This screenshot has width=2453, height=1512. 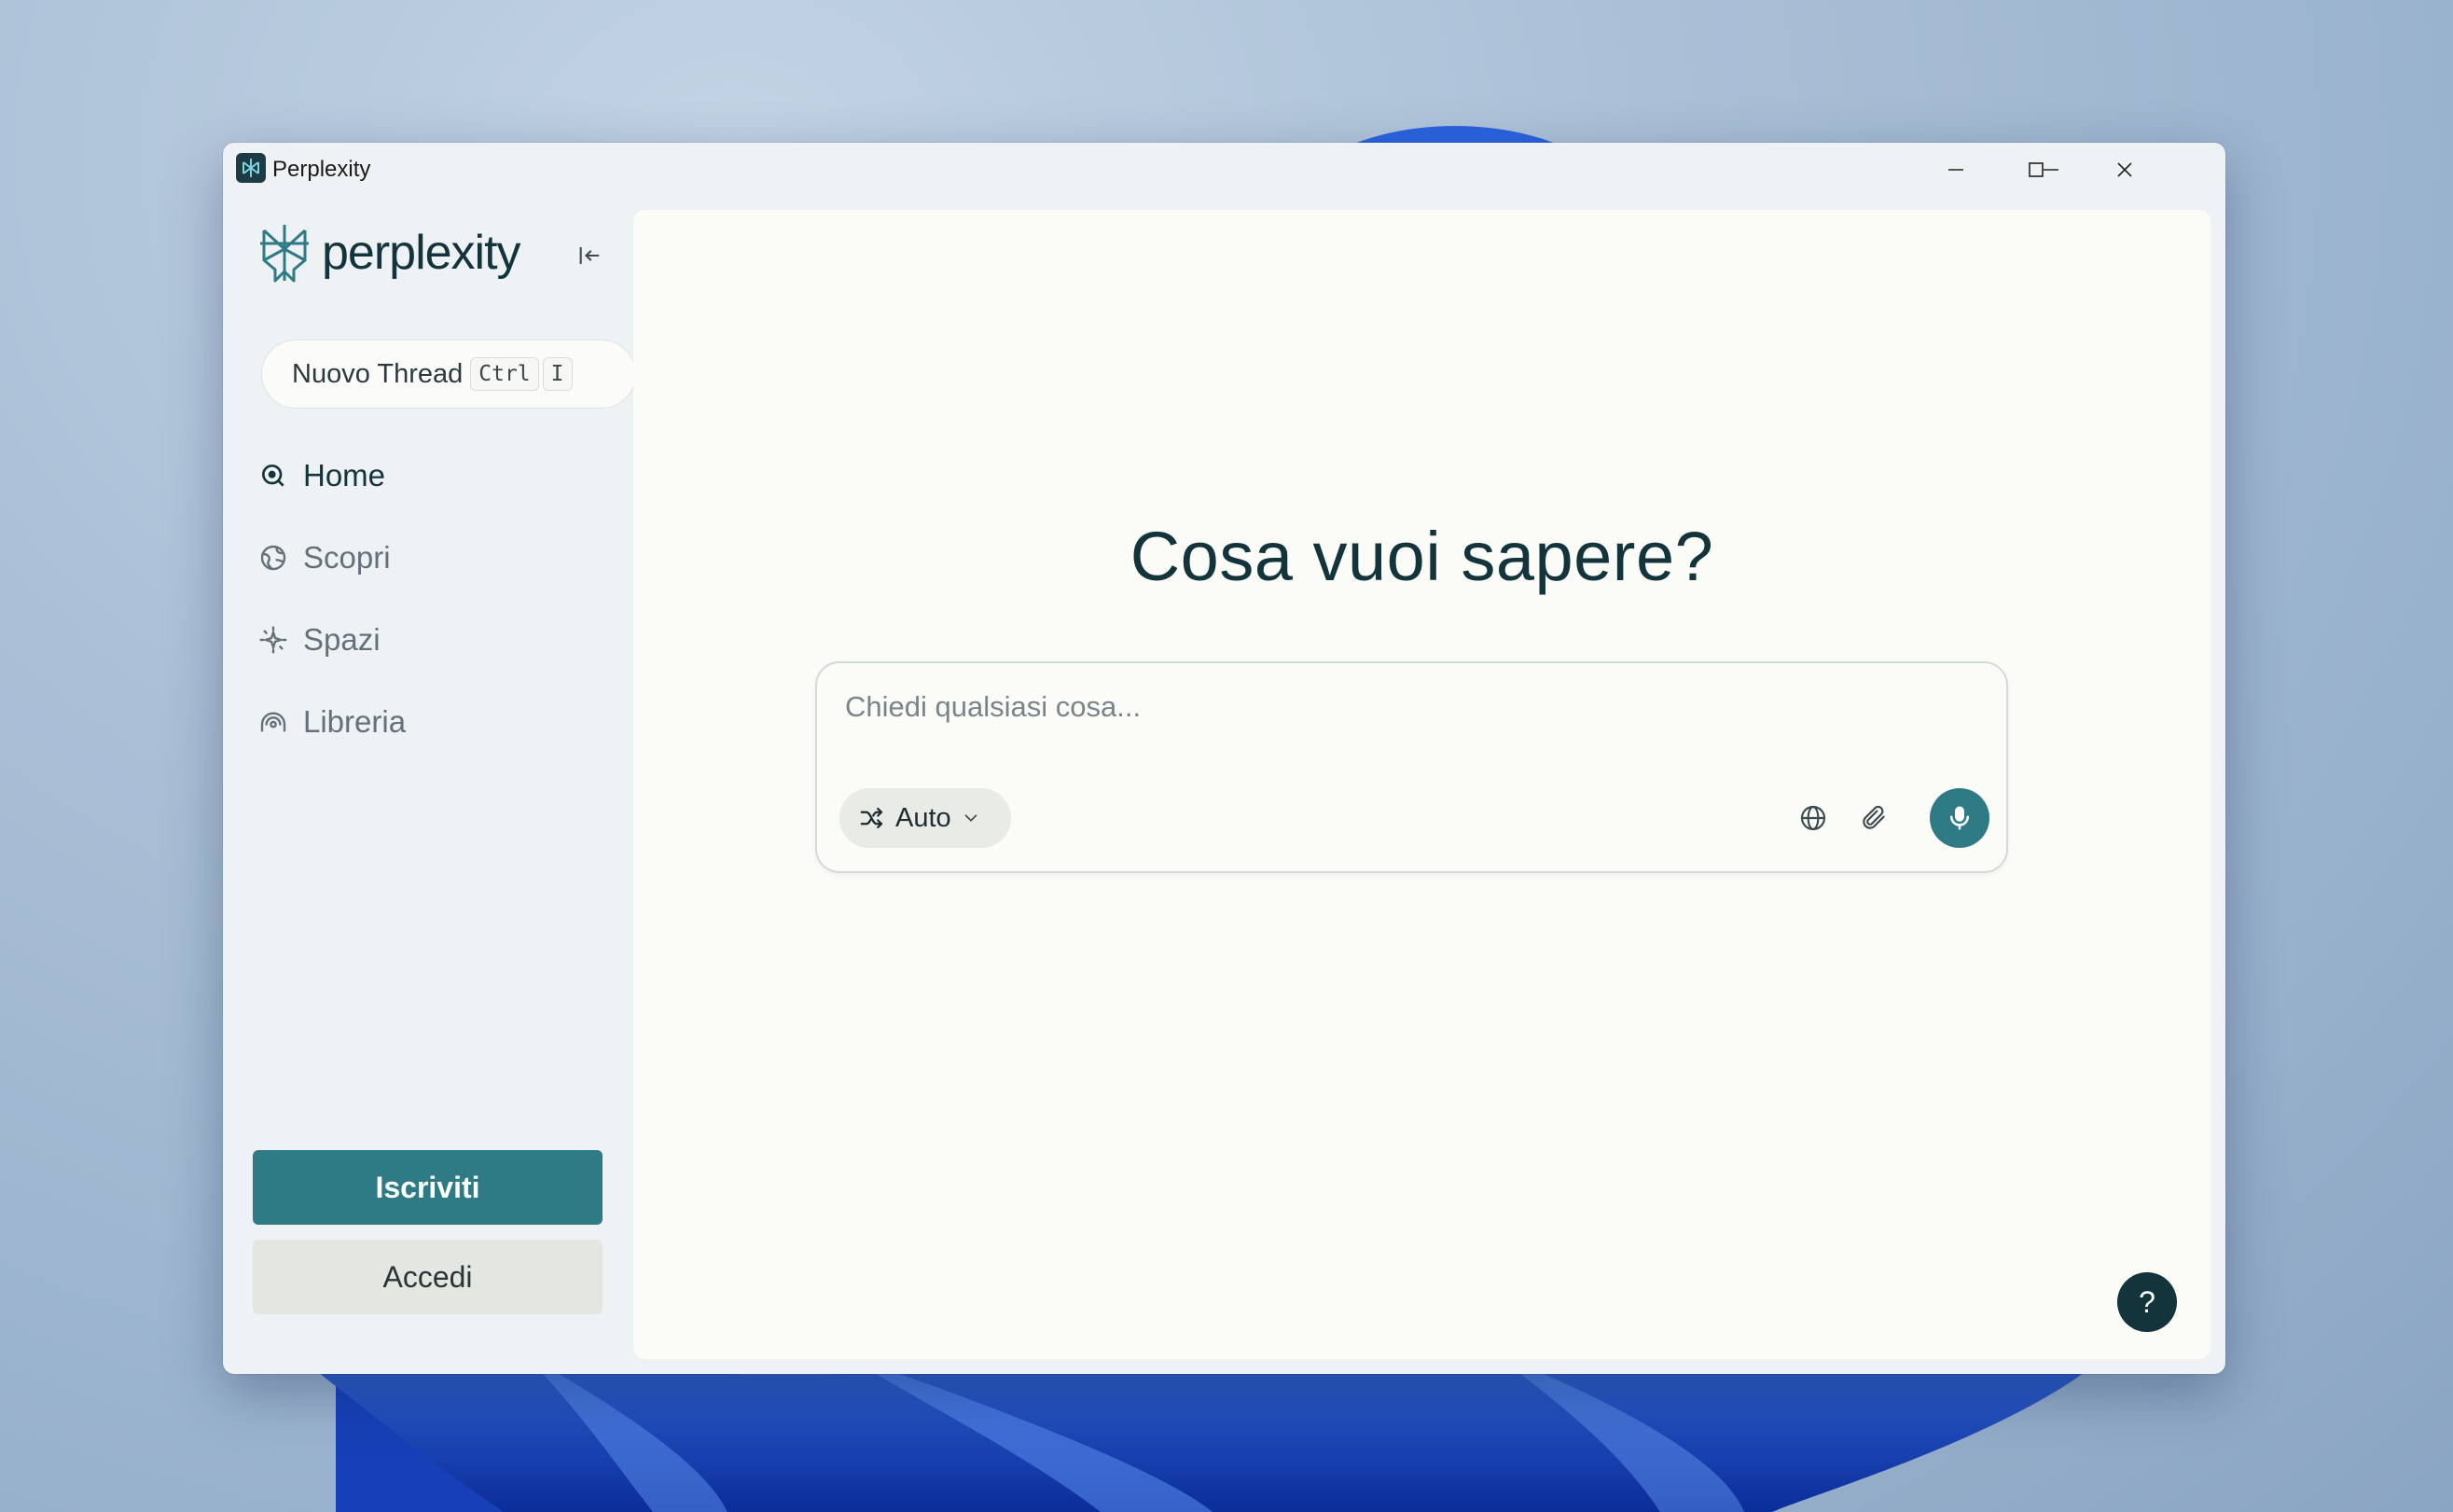 What do you see at coordinates (273, 640) in the screenshot?
I see `sparkle-icon` at bounding box center [273, 640].